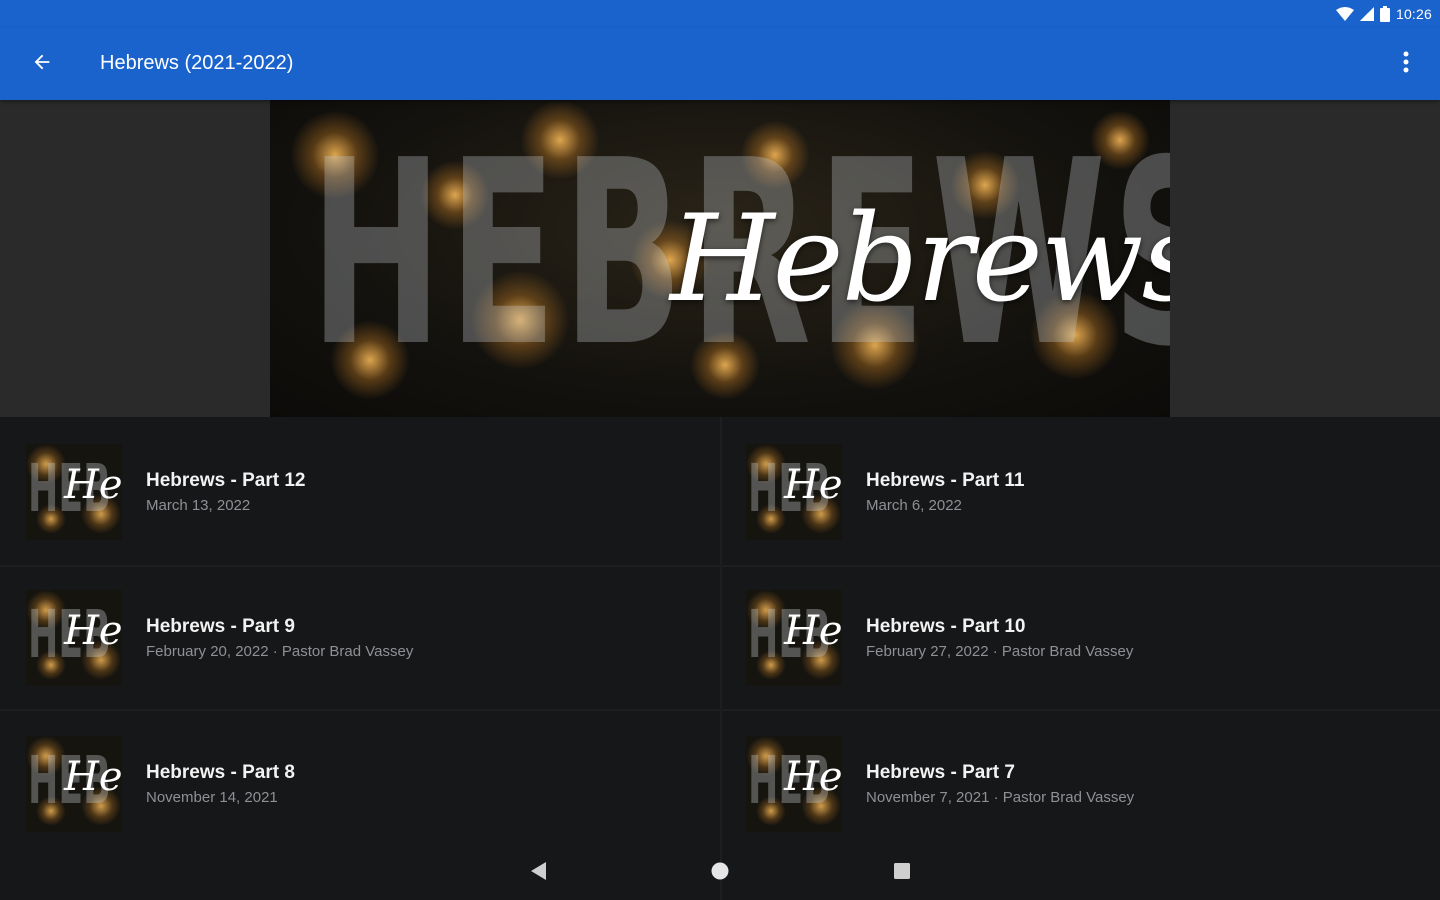  Describe the element at coordinates (940, 772) in the screenshot. I see `sermon-title: Hebrews - Part 7` at that location.